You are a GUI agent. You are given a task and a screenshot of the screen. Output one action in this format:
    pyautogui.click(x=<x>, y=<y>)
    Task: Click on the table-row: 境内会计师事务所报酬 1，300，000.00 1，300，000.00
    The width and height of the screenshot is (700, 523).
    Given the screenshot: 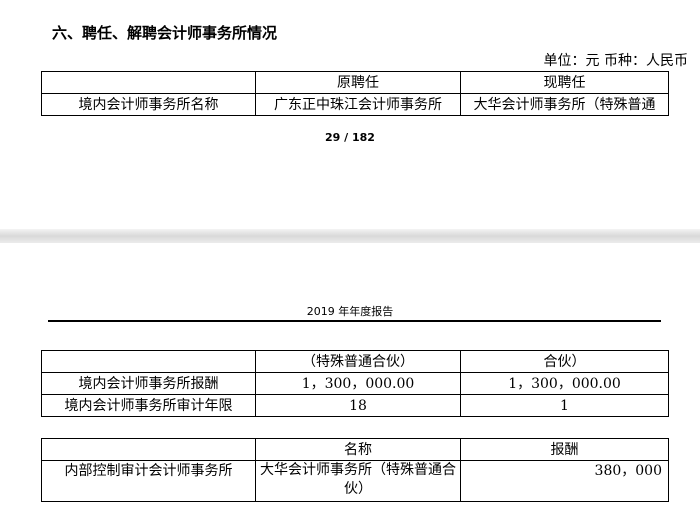 What is the action you would take?
    pyautogui.click(x=355, y=383)
    